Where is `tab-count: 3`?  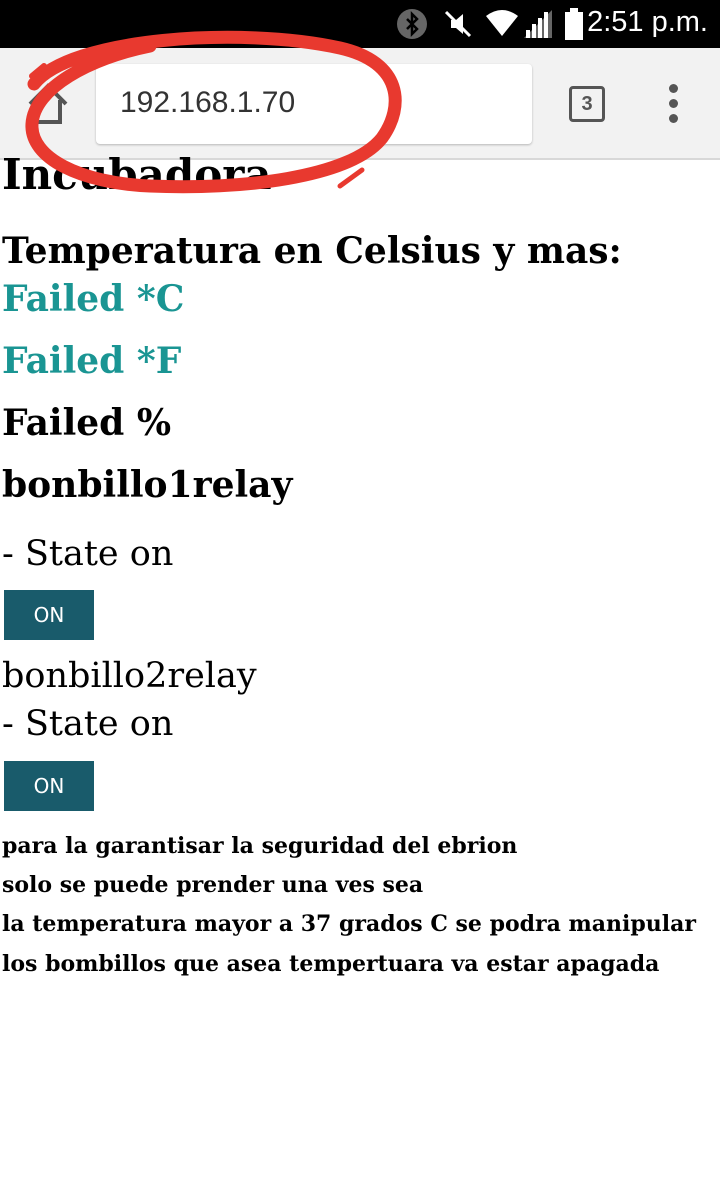 tab-count: 3 is located at coordinates (587, 104).